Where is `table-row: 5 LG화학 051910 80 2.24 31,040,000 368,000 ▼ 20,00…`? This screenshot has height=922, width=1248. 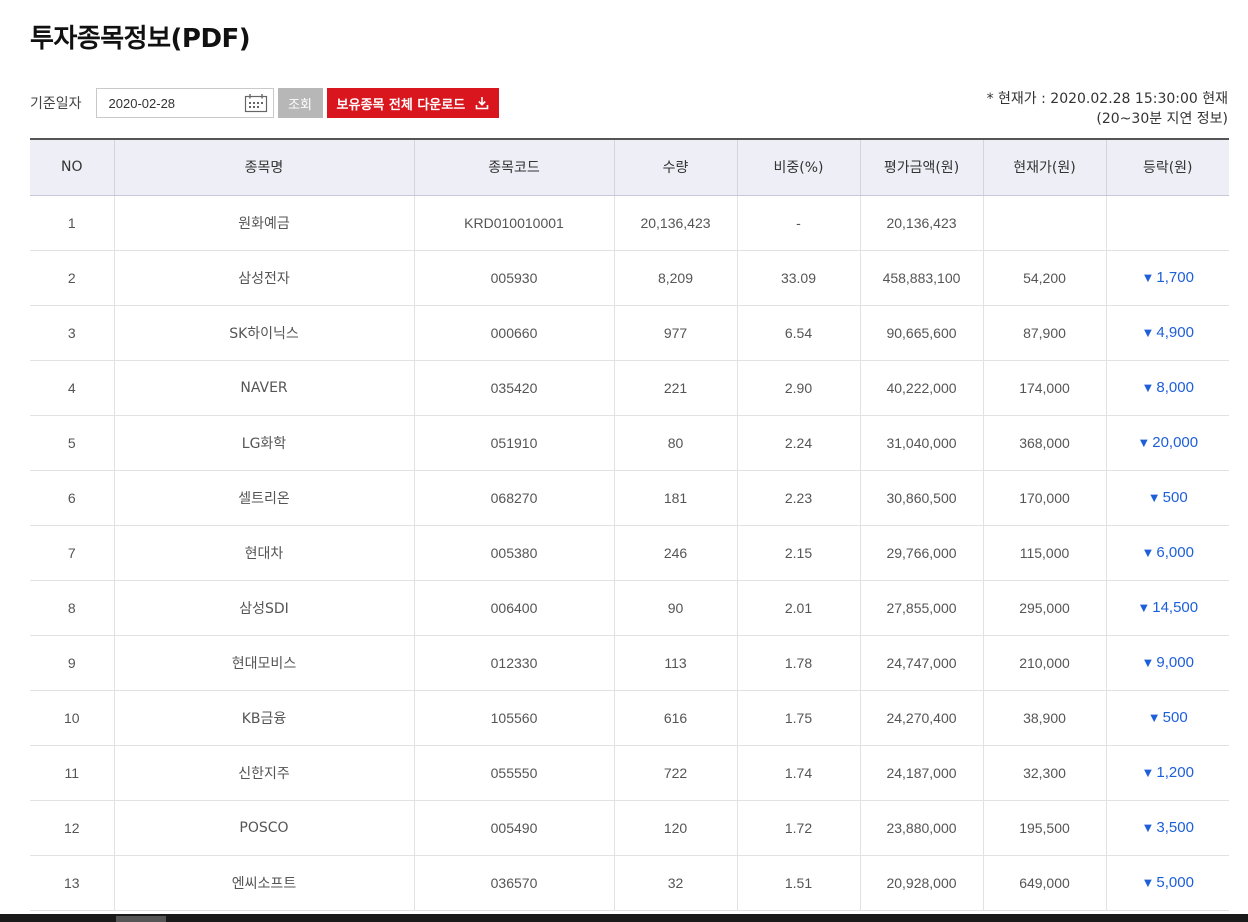
table-row: 5 LG화학 051910 80 2.24 31,040,000 368,000 ▼ 20,00… is located at coordinates (629, 443).